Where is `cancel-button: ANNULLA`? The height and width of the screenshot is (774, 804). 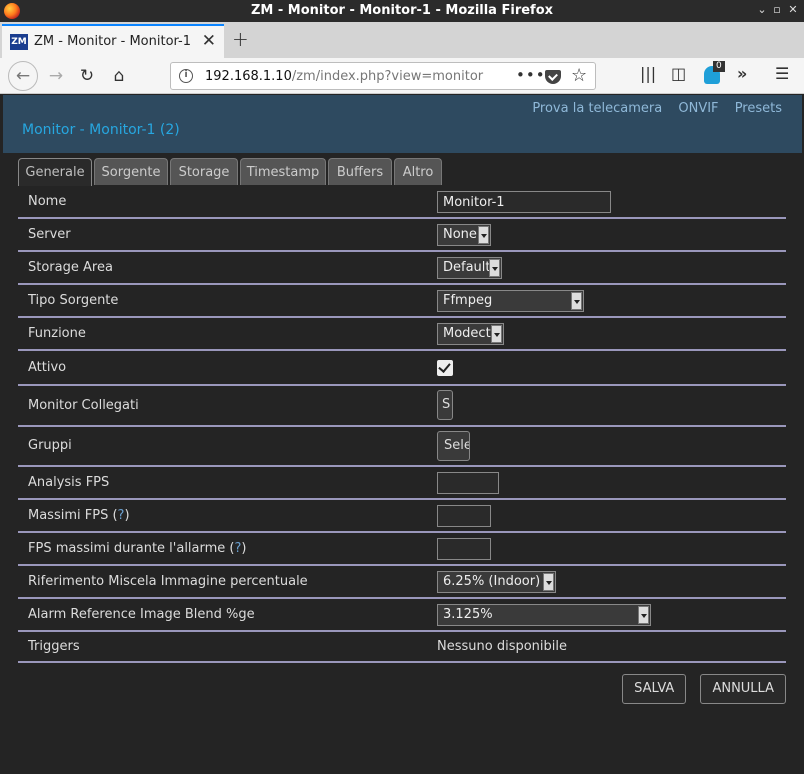 cancel-button: ANNULLA is located at coordinates (743, 689).